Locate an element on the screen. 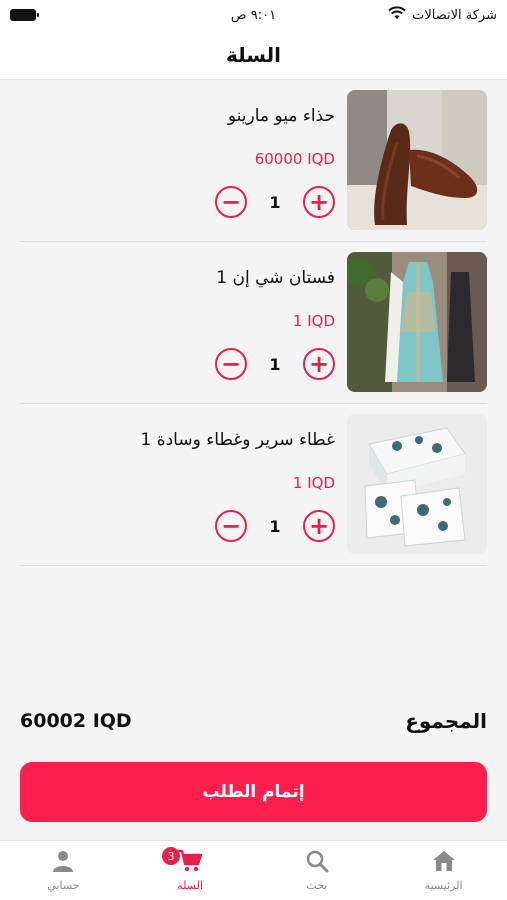  total-label: المجموع is located at coordinates (446, 721).